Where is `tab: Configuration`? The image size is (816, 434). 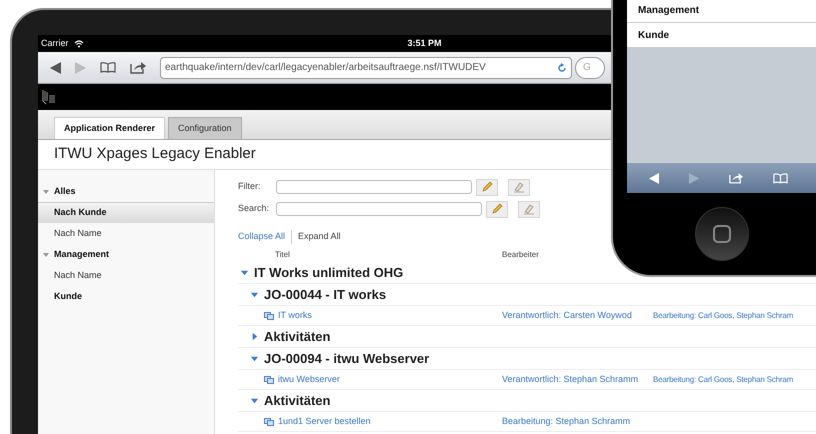
tab: Configuration is located at coordinates (205, 128).